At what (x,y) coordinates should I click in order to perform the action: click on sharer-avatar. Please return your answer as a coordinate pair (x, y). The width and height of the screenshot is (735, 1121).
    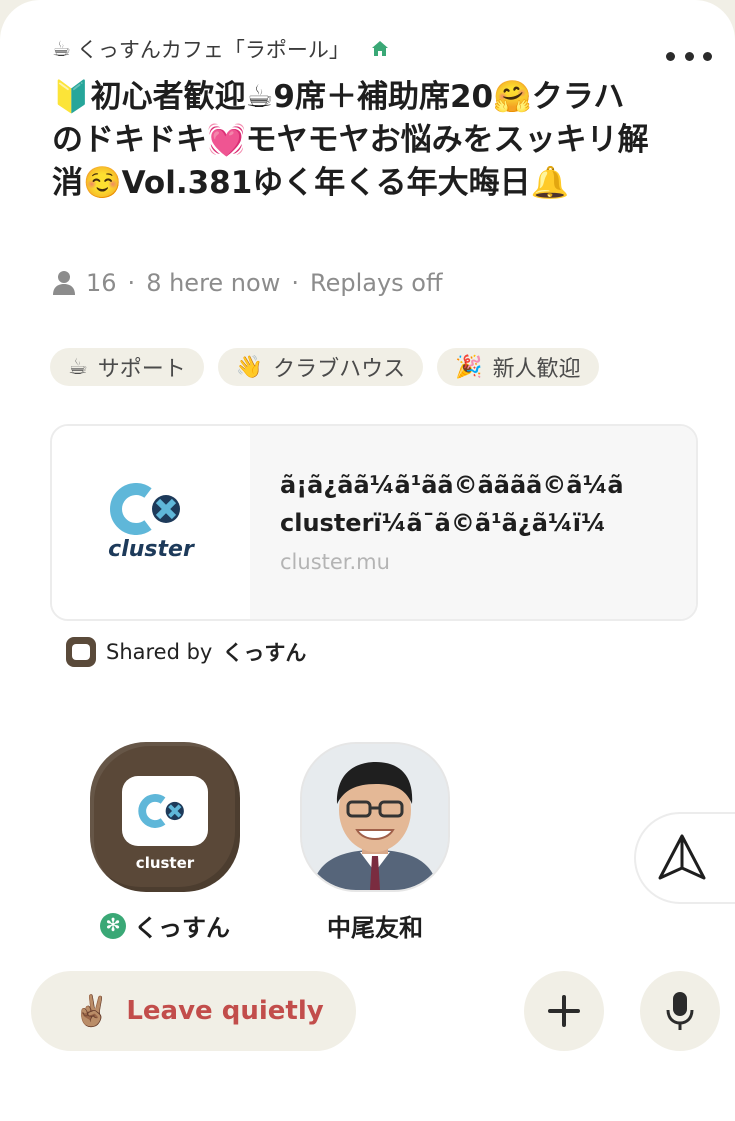
    Looking at the image, I should click on (81, 652).